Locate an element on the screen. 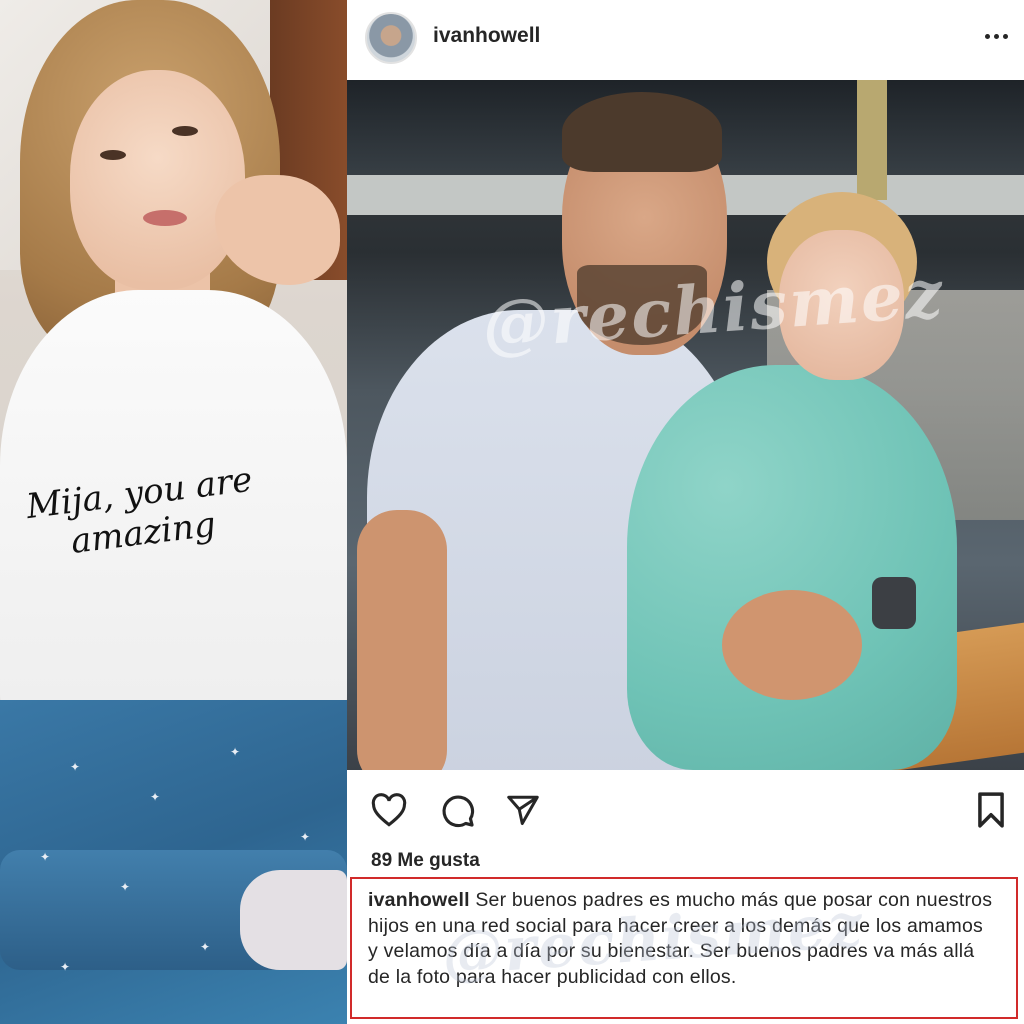 The image size is (1024, 1024). heart-icon is located at coordinates (389, 810).